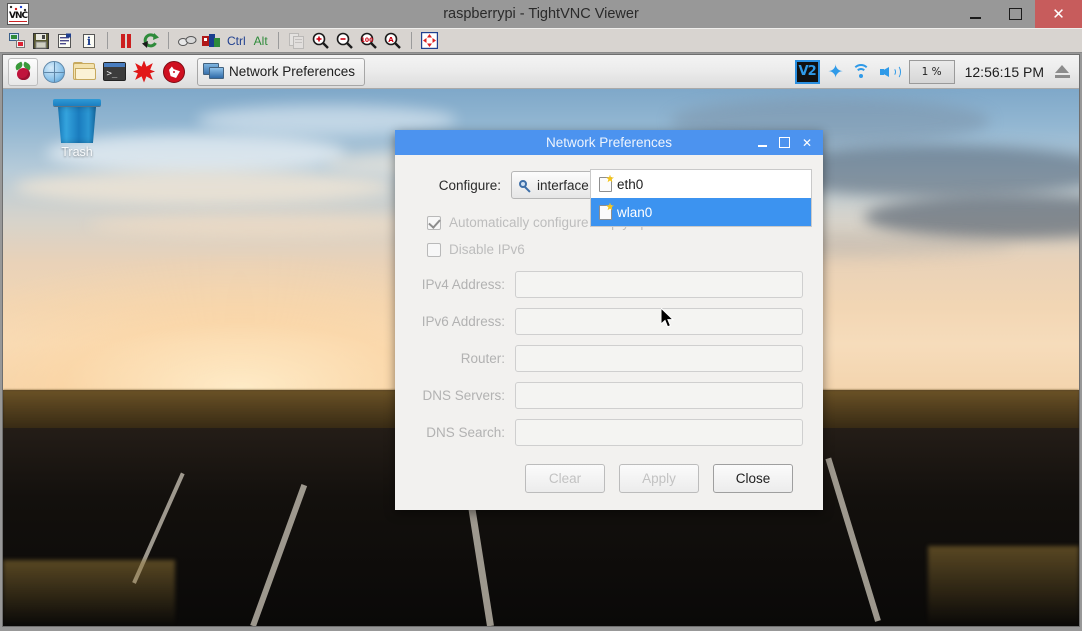 This screenshot has height=631, width=1082. Describe the element at coordinates (1004, 72) in the screenshot. I see `clock: 12:56:15 PM` at that location.